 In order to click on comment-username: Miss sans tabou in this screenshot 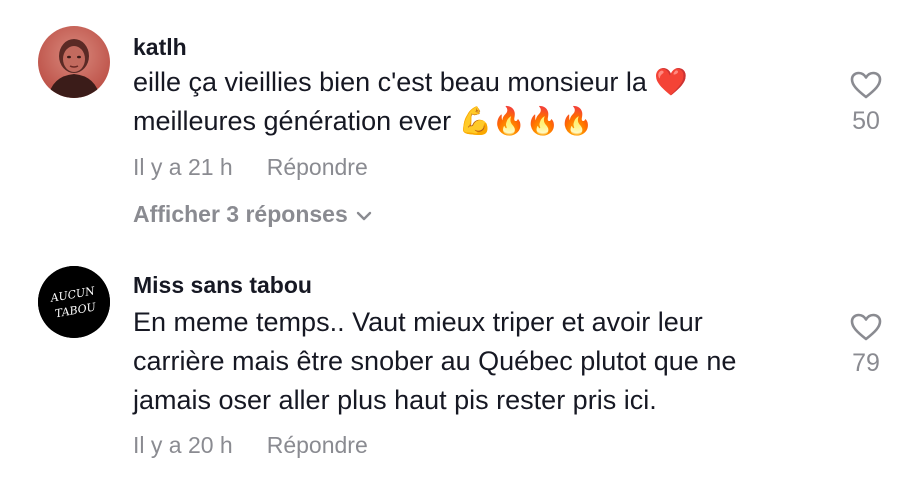, I will do `click(222, 285)`.